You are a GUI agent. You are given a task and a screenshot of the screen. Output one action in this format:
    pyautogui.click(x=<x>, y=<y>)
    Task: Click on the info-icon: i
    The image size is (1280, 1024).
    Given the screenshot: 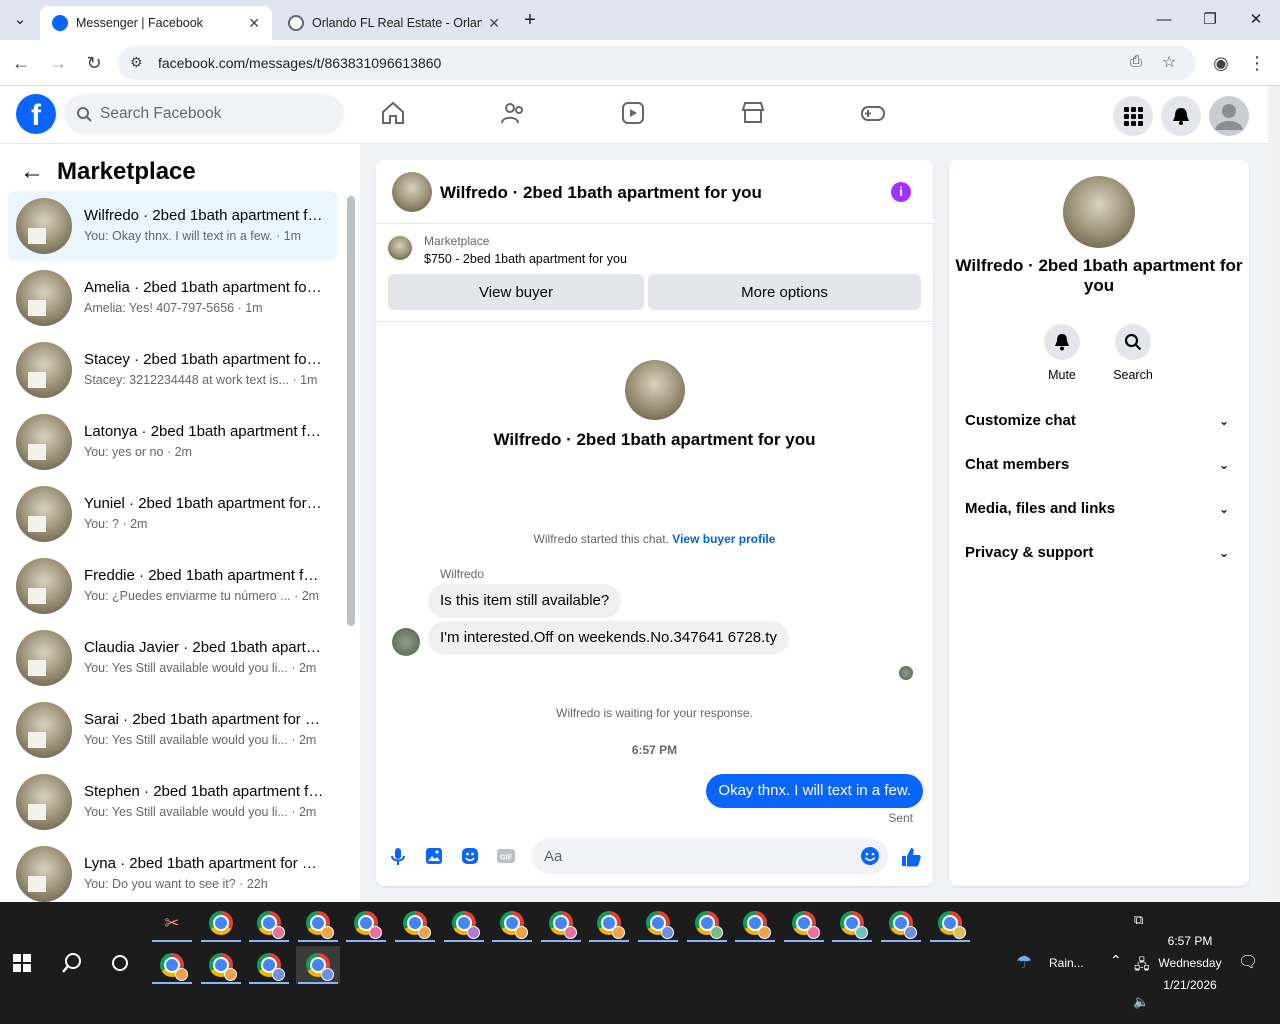 What is the action you would take?
    pyautogui.click(x=901, y=192)
    